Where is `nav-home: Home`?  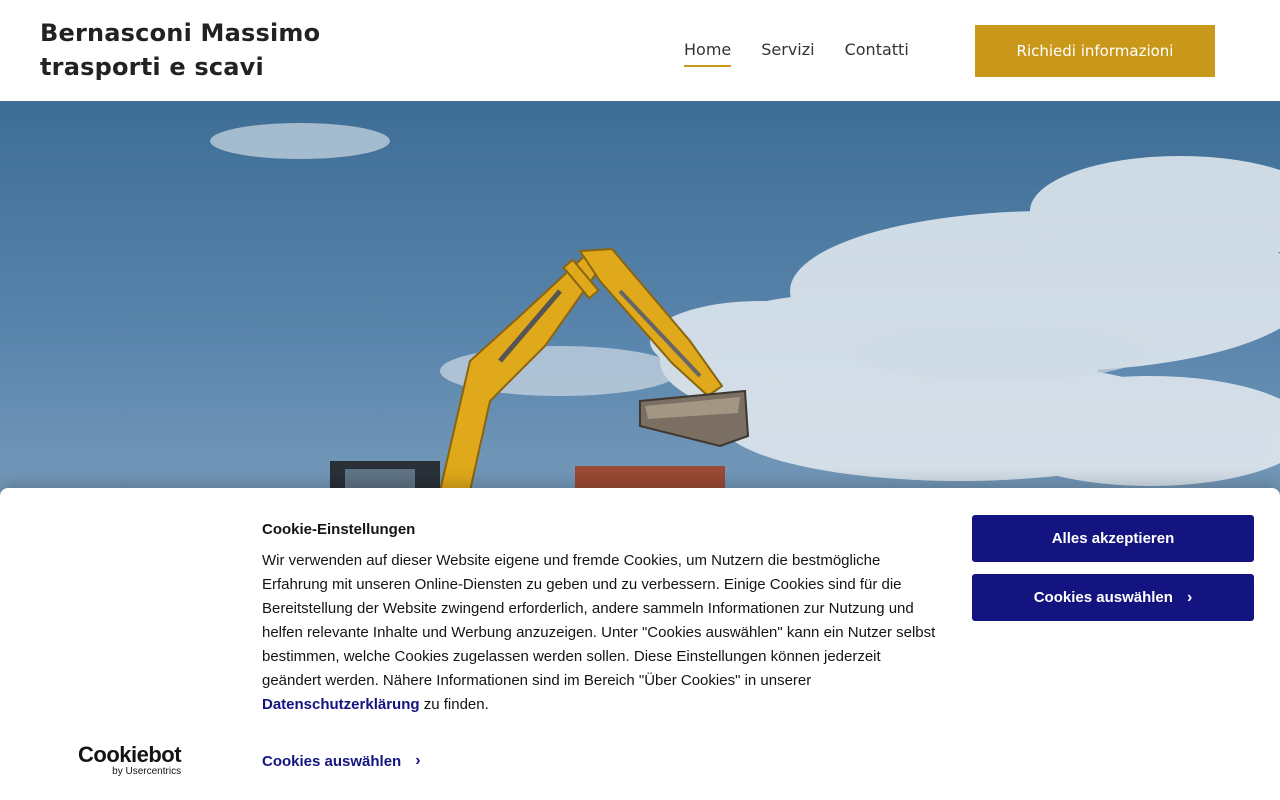
nav-home: Home is located at coordinates (708, 53).